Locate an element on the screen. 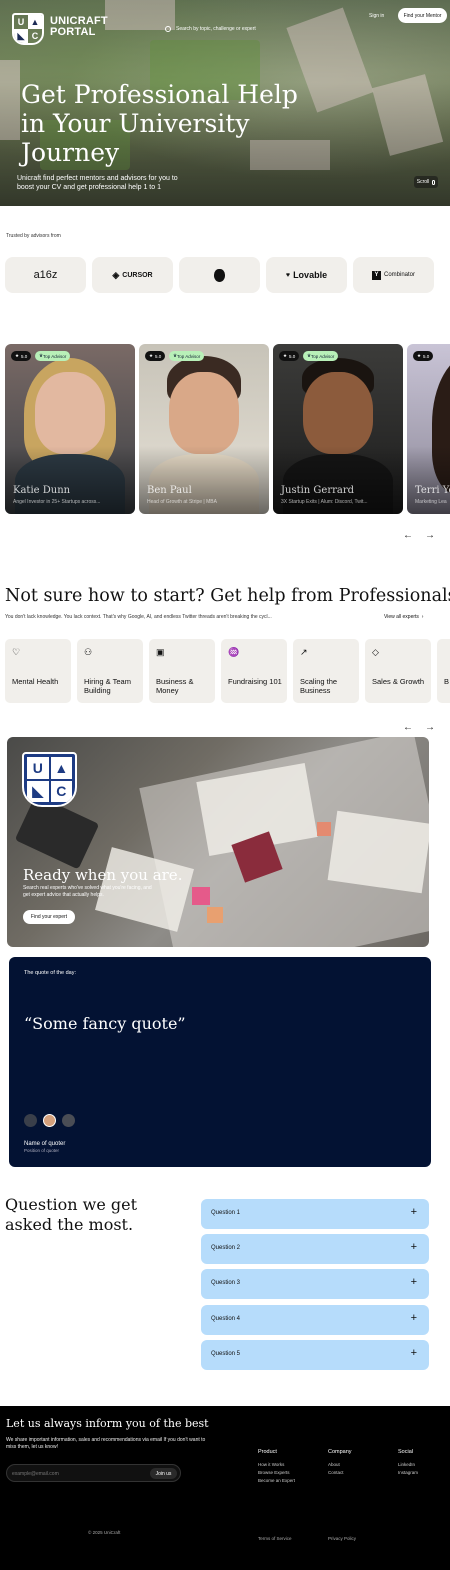  footer-link: Browse Experts is located at coordinates (276, 1473).